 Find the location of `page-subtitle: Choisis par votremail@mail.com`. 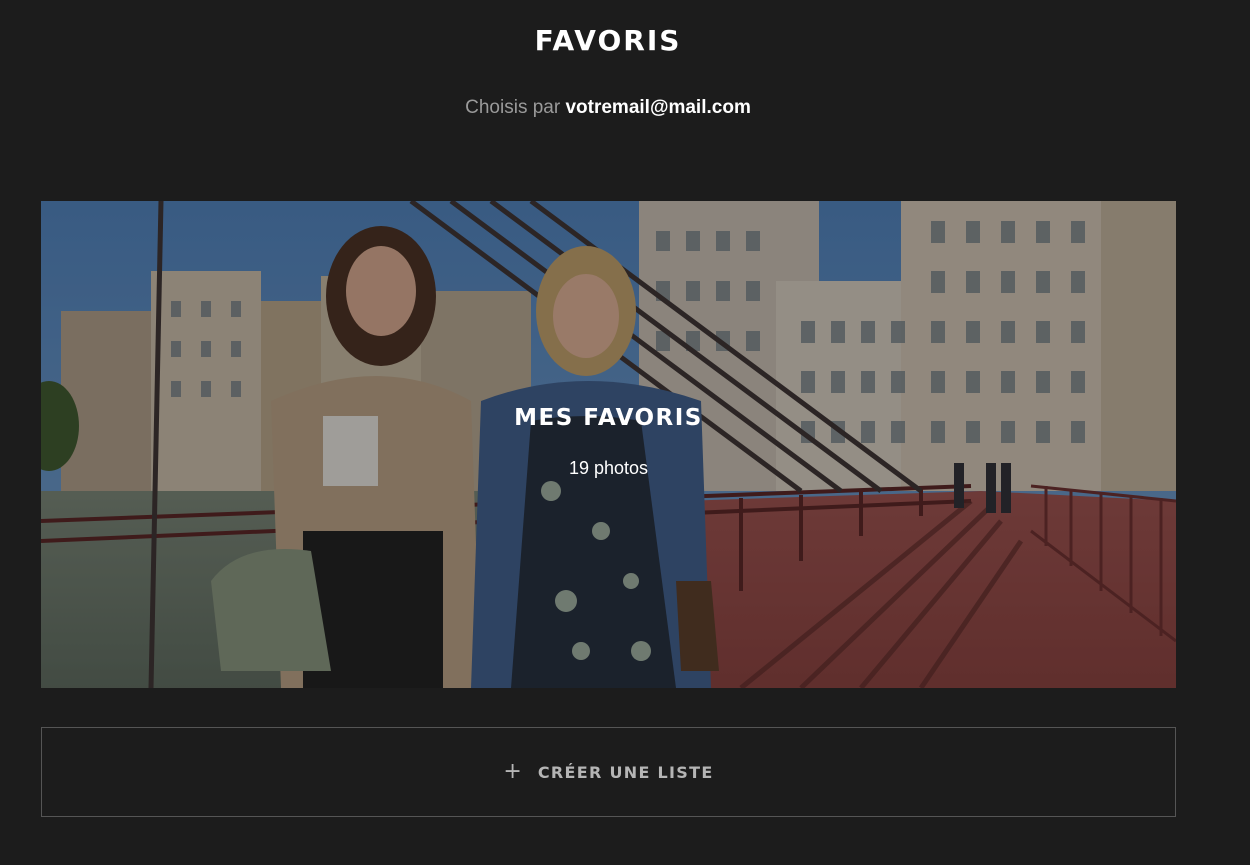

page-subtitle: Choisis par votremail@mail.com is located at coordinates (608, 108).